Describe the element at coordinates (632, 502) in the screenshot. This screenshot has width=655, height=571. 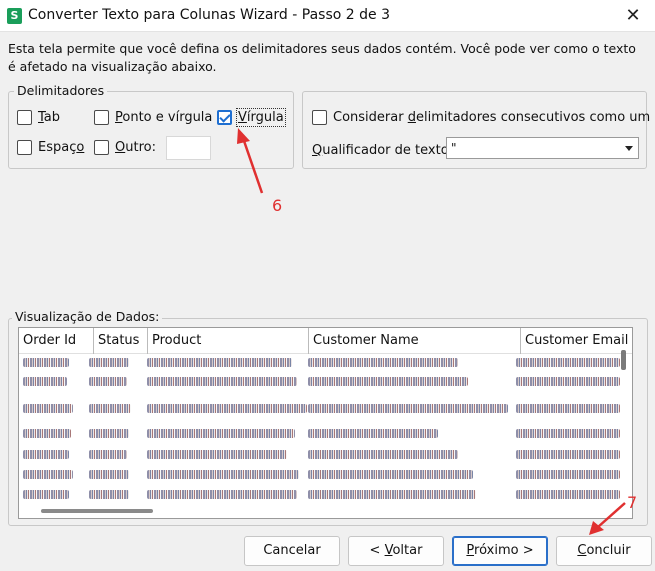
I see `annotation-7: 7` at that location.